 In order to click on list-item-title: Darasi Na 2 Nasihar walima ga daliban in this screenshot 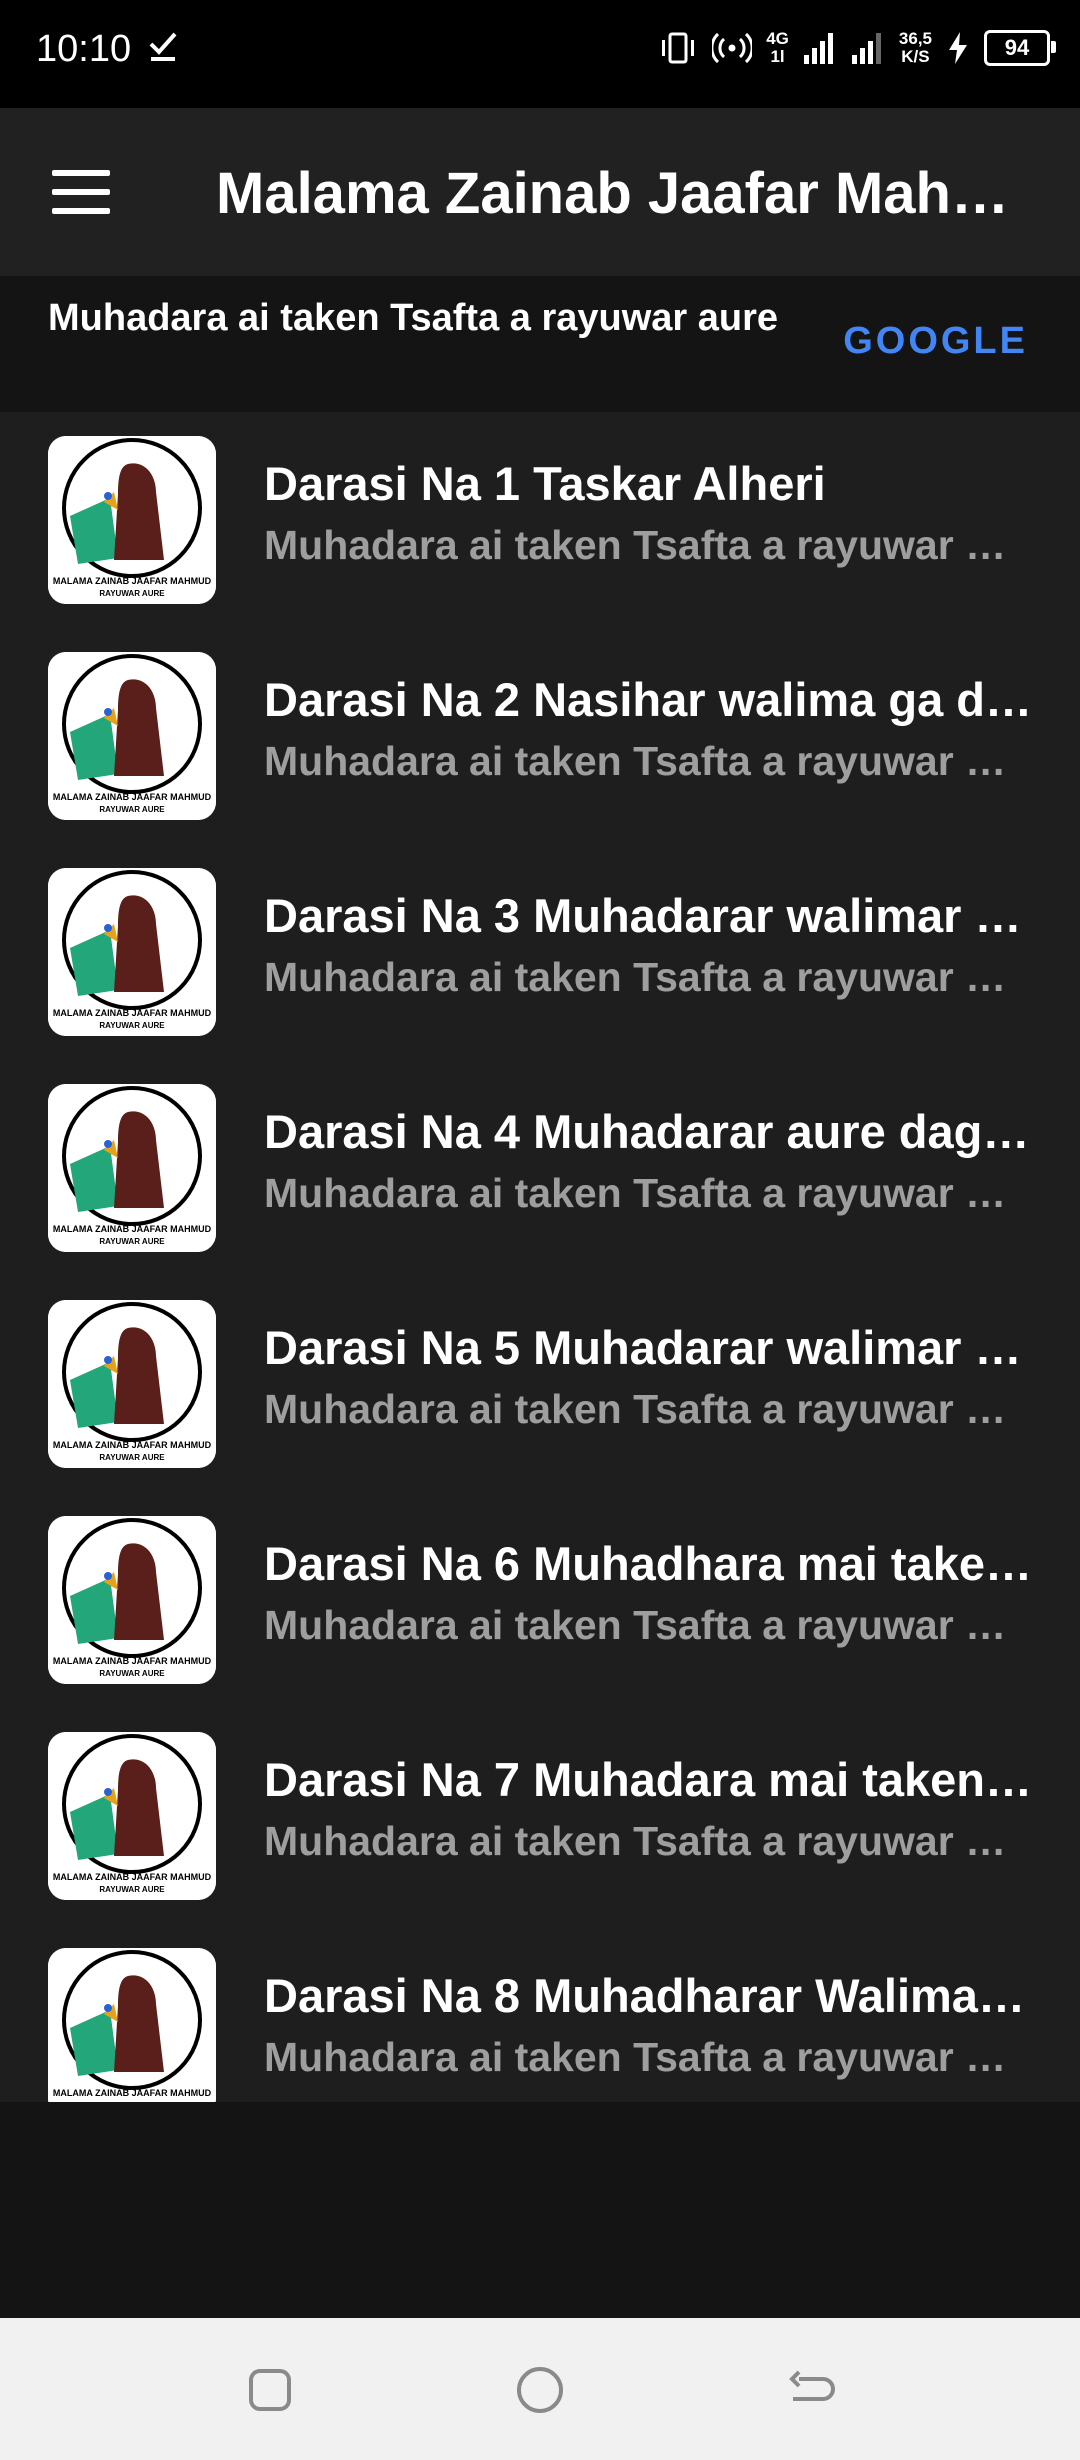, I will do `click(649, 699)`.